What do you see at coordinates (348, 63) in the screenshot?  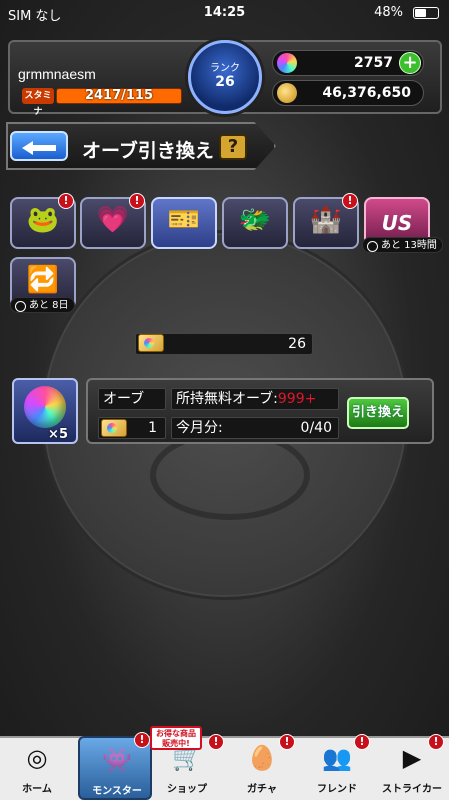 I see `orb-balance: 2757 +` at bounding box center [348, 63].